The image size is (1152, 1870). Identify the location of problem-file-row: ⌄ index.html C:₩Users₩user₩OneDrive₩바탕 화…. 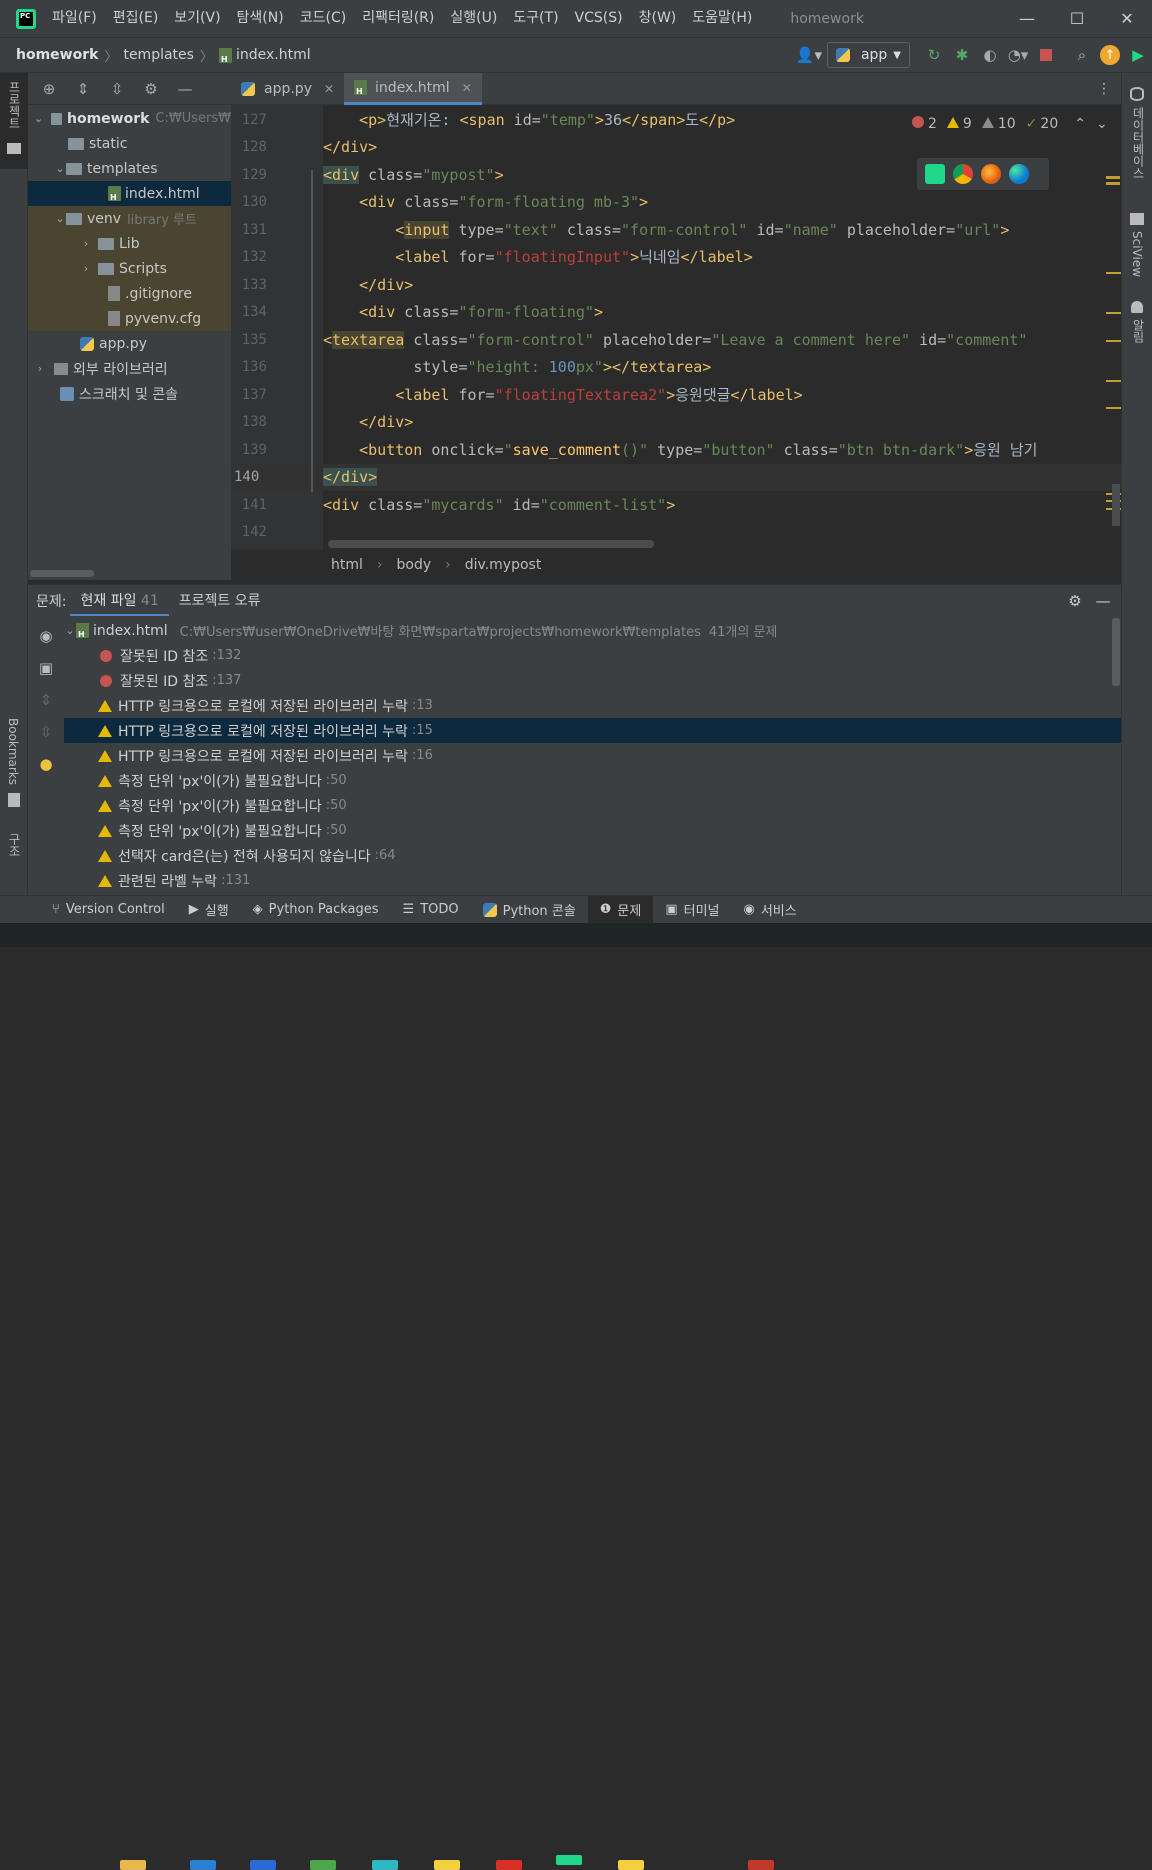
(592, 630).